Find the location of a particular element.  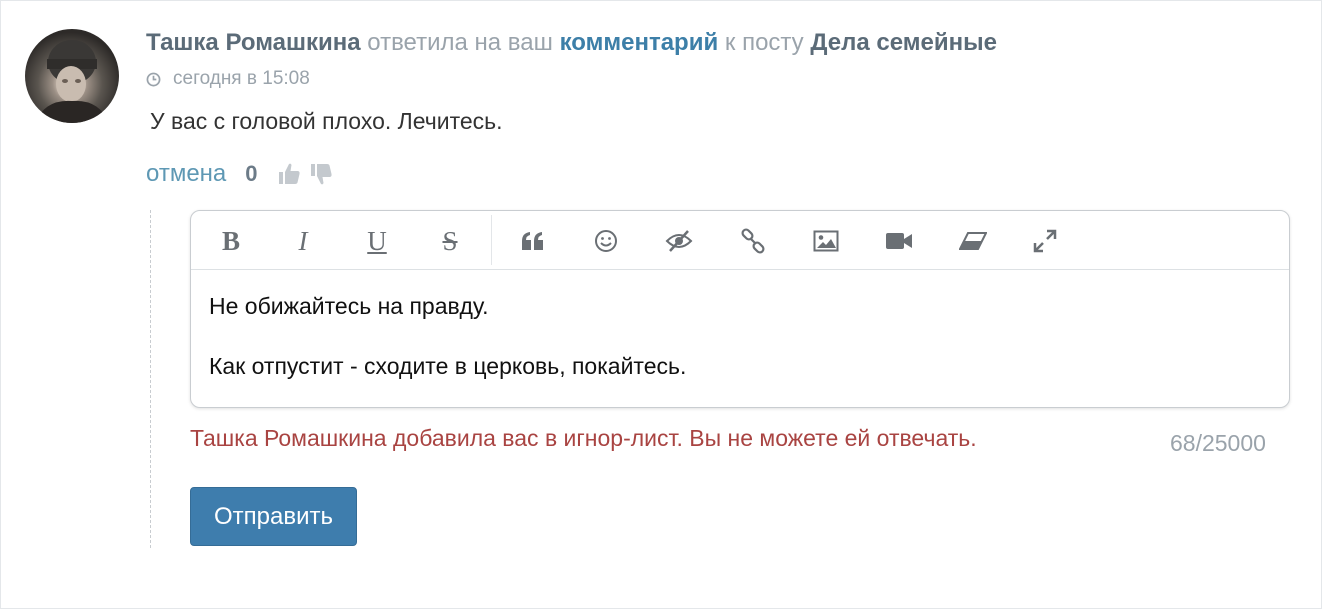

italic-button: I is located at coordinates (303, 241).